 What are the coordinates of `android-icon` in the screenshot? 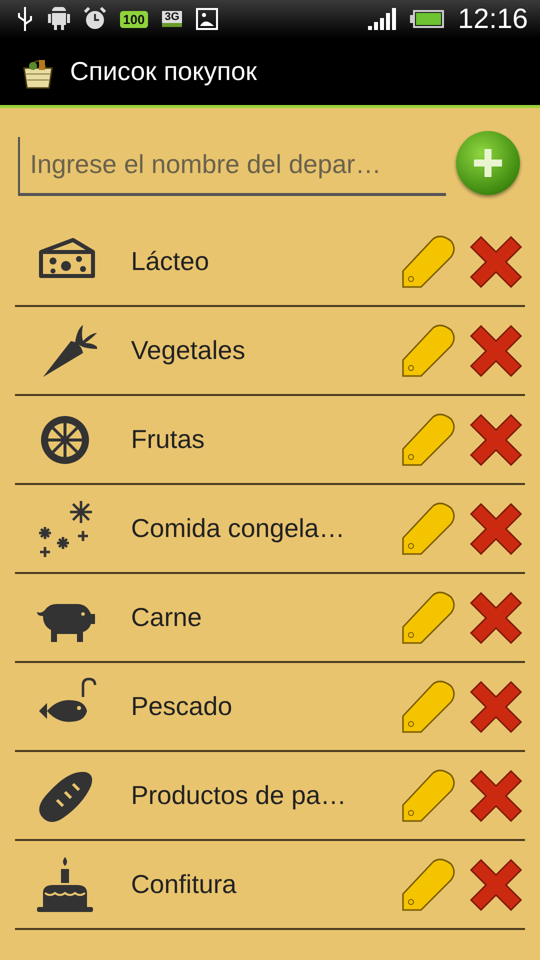 It's located at (59, 19).